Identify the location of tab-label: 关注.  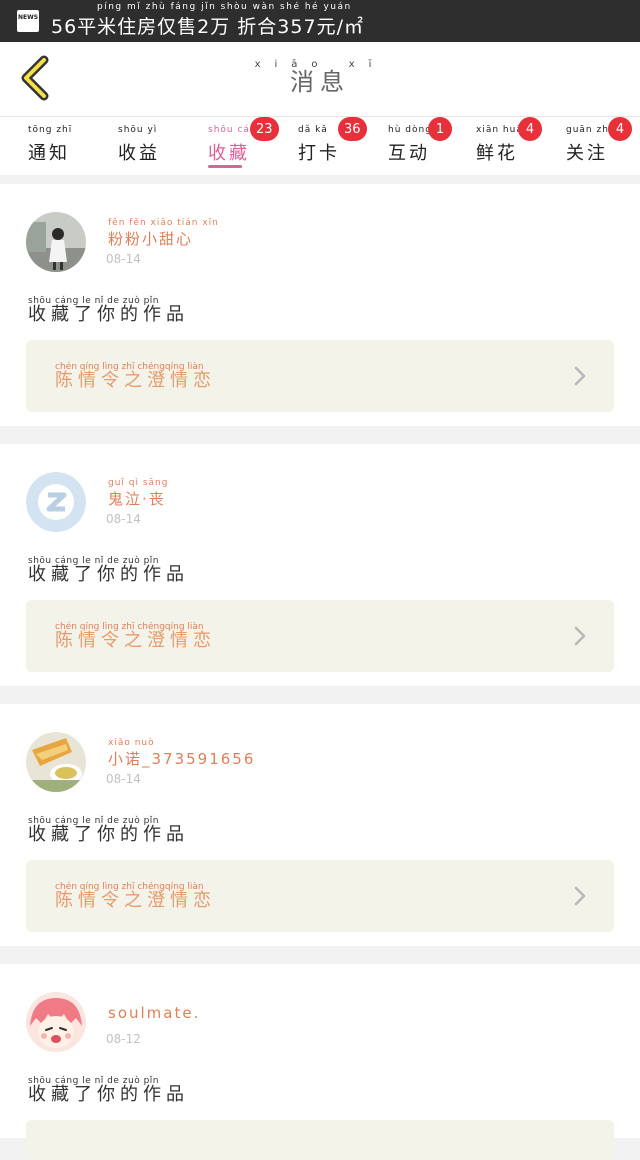
(587, 153).